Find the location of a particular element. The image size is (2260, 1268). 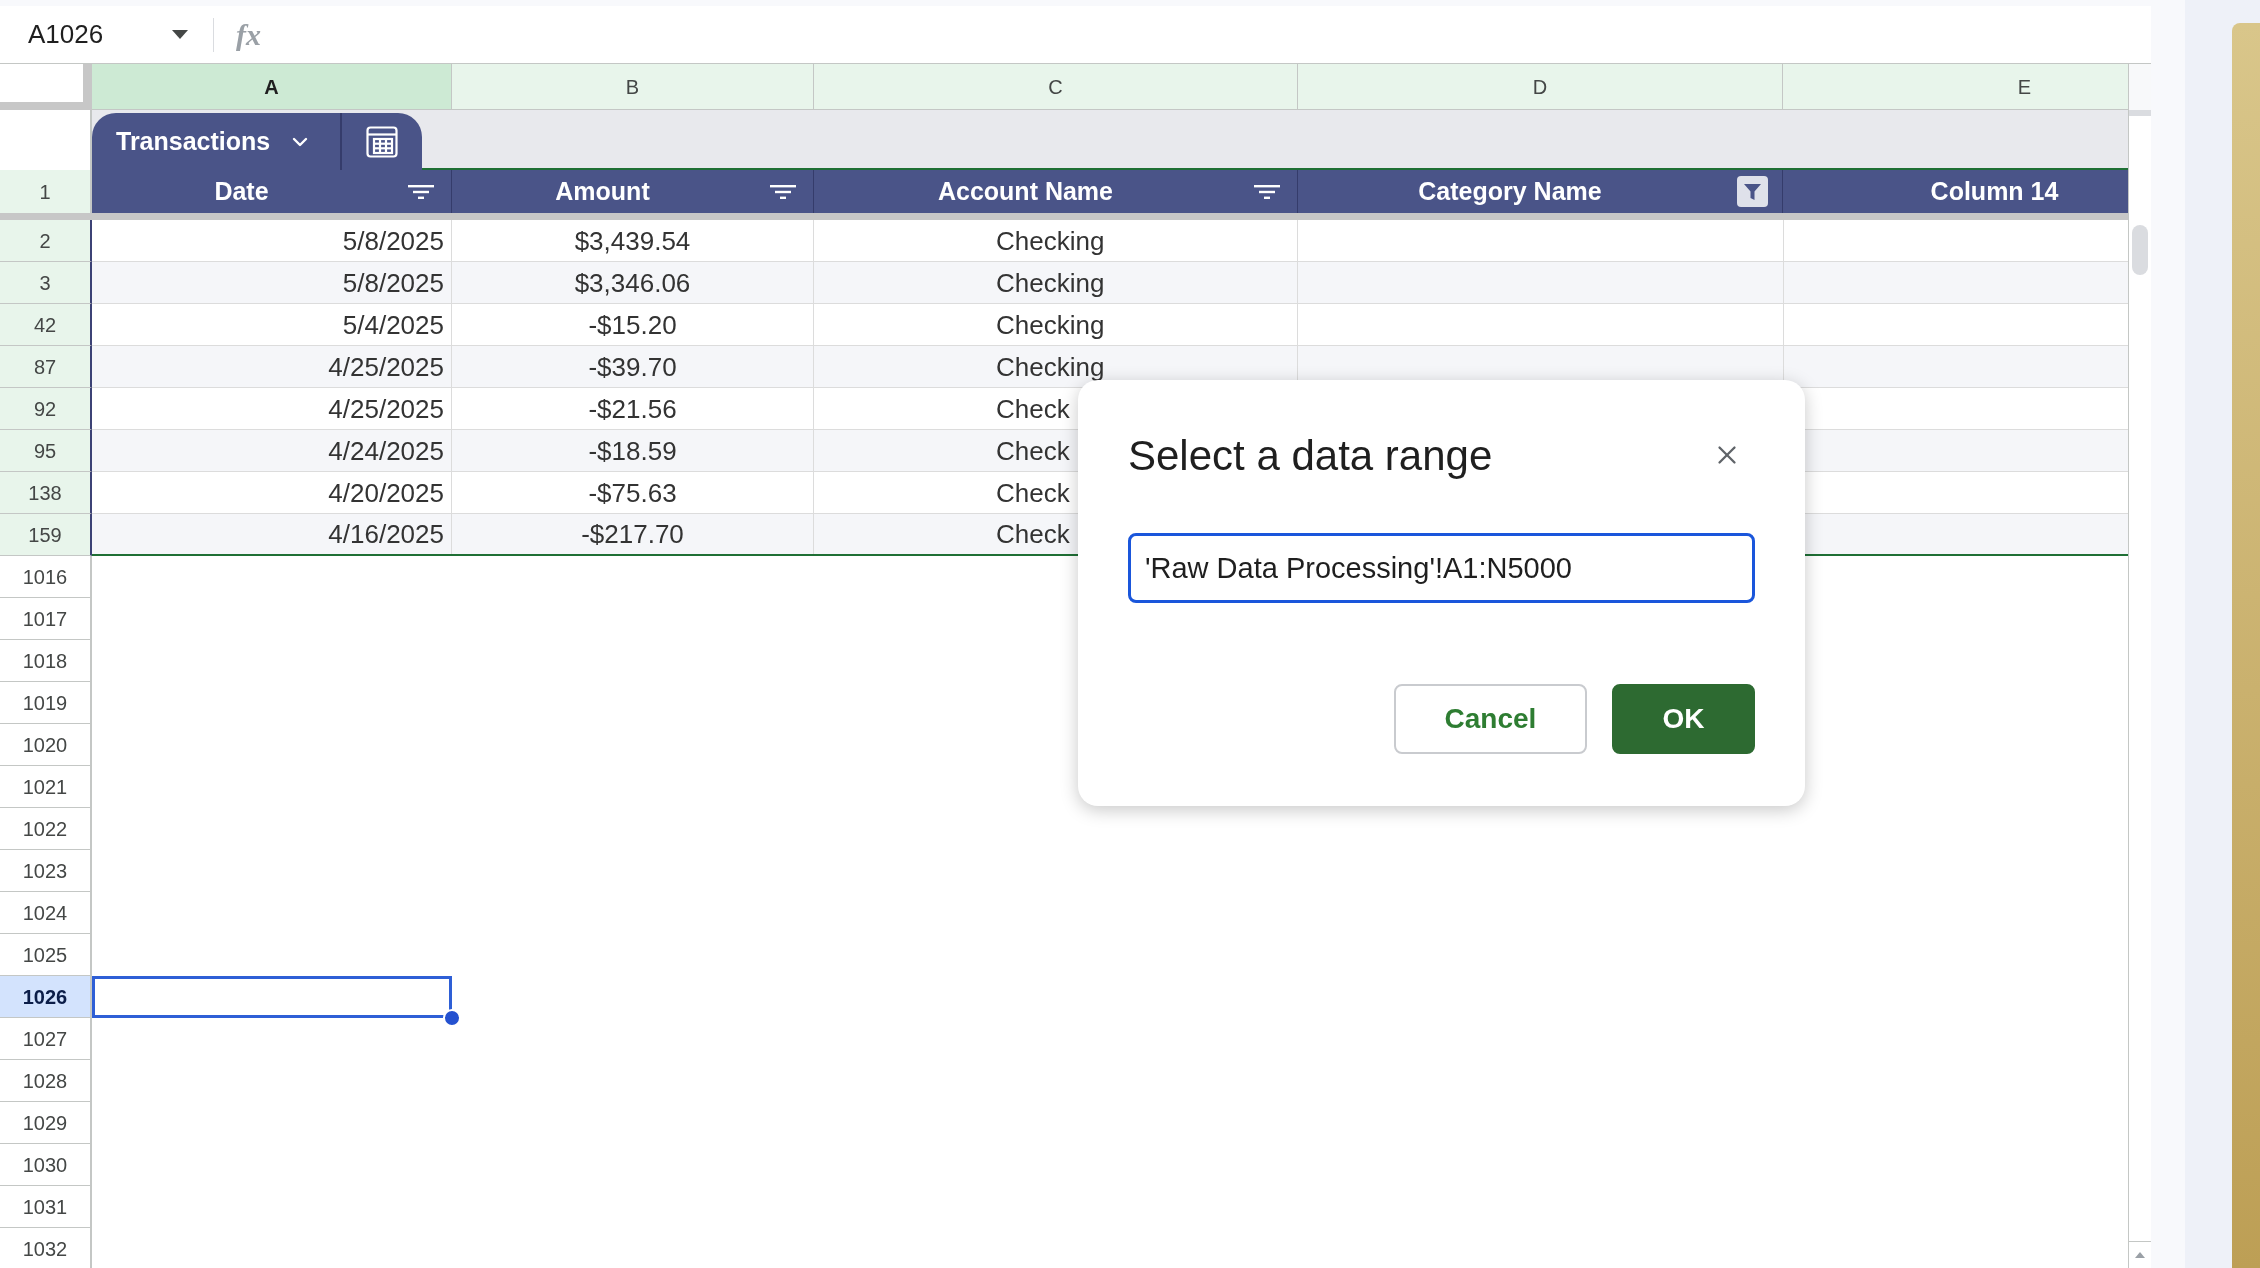

table-name-button: Transactions is located at coordinates (216, 141).